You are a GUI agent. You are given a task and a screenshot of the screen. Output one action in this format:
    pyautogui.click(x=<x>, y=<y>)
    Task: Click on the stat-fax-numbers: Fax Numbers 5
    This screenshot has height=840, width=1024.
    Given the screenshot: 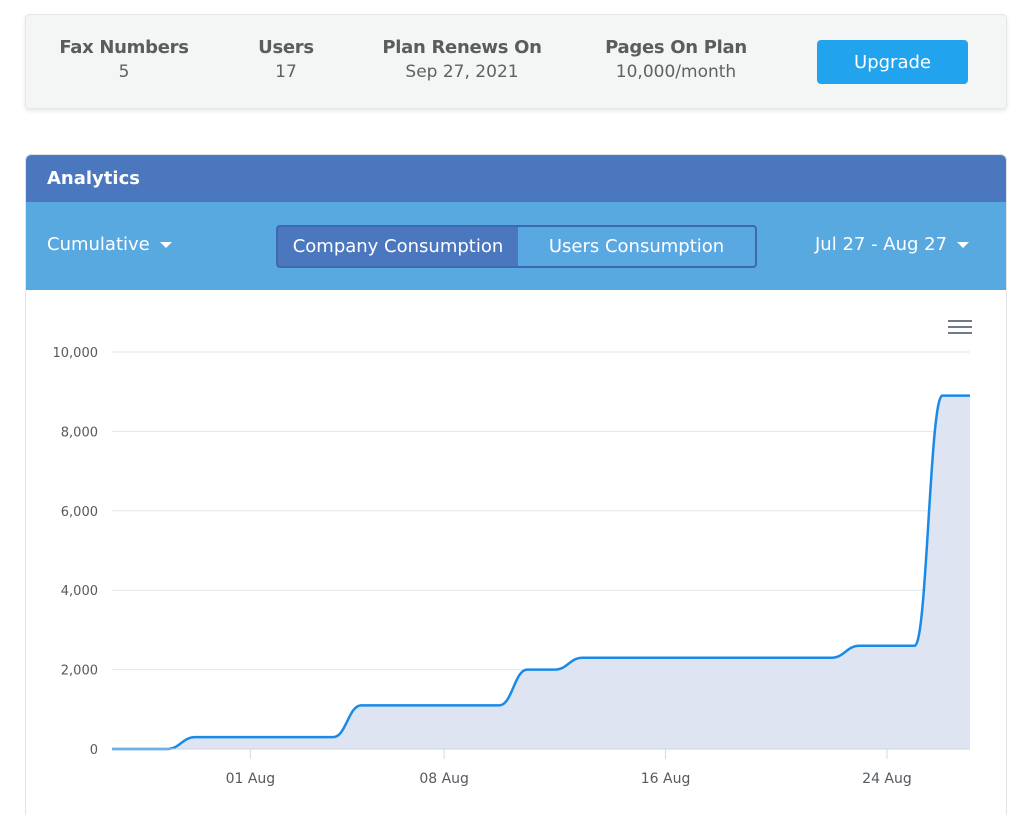 What is the action you would take?
    pyautogui.click(x=124, y=59)
    